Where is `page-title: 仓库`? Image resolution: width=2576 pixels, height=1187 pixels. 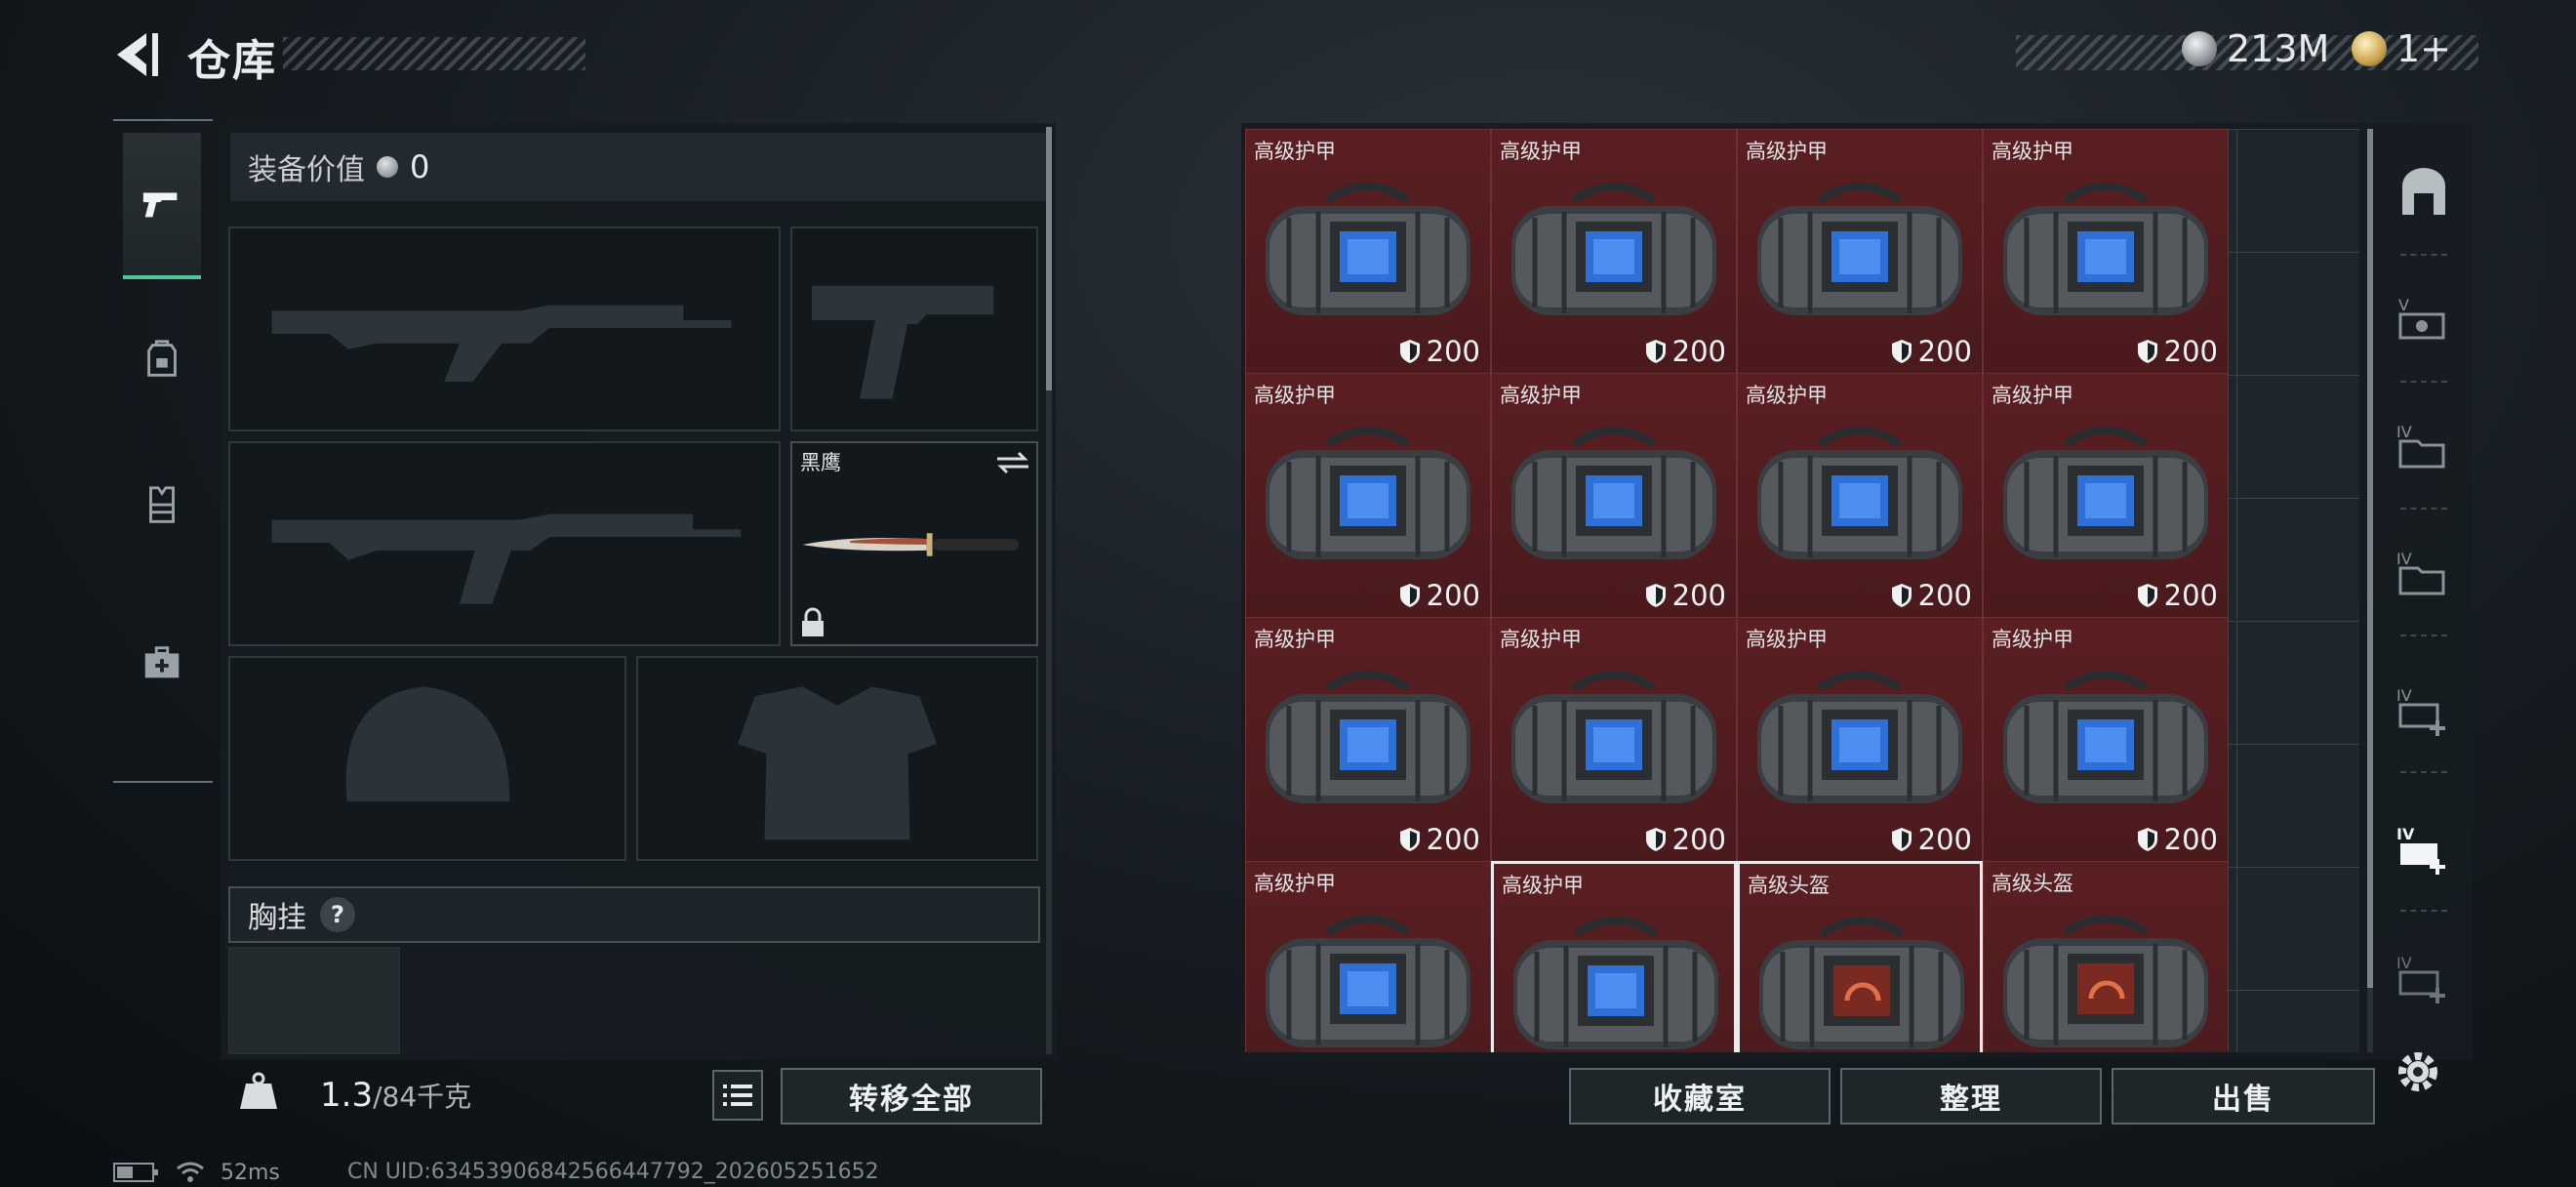 page-title: 仓库 is located at coordinates (232, 61).